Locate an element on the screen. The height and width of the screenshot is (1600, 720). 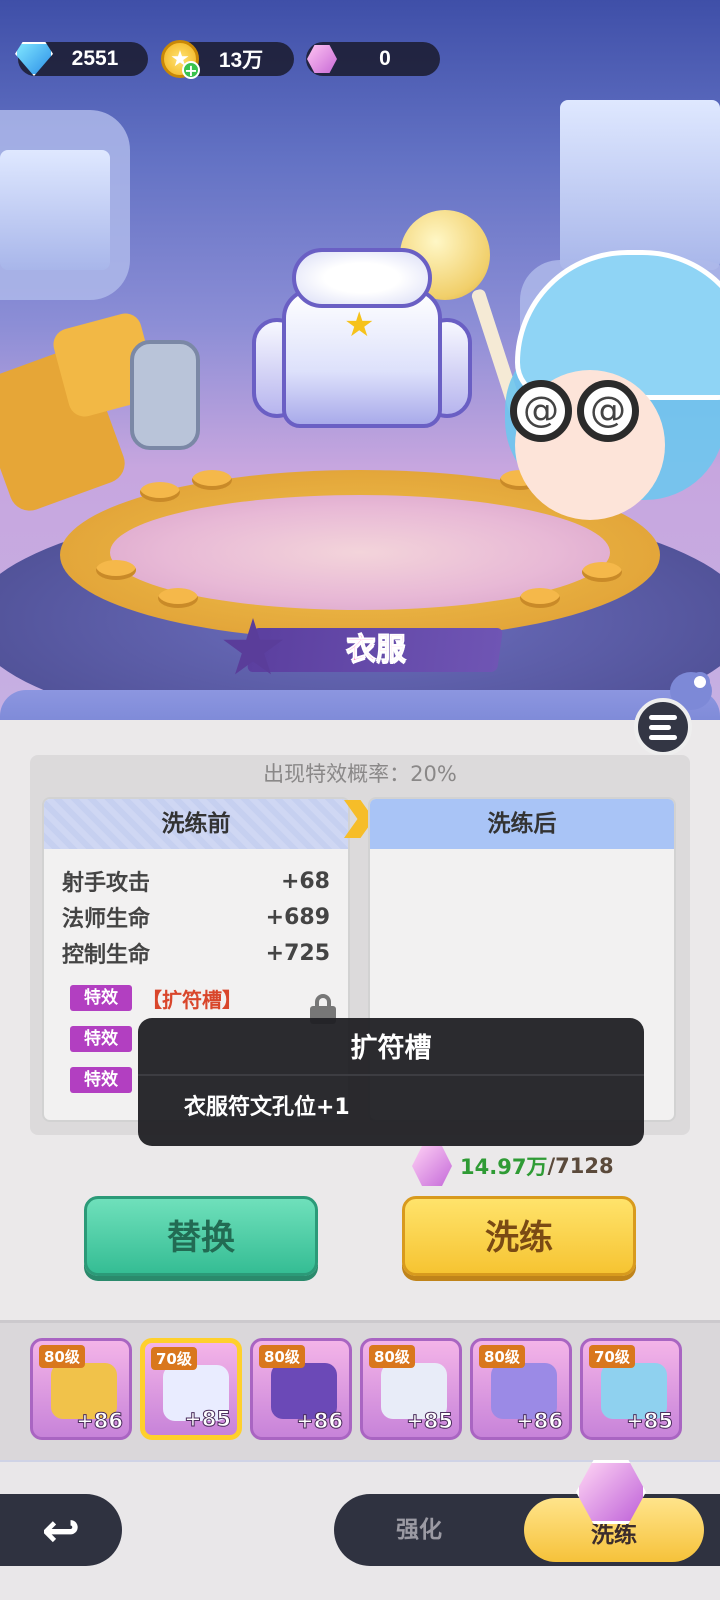
effect-row: 特效 【扩符槽】 is located at coordinates (156, 998).